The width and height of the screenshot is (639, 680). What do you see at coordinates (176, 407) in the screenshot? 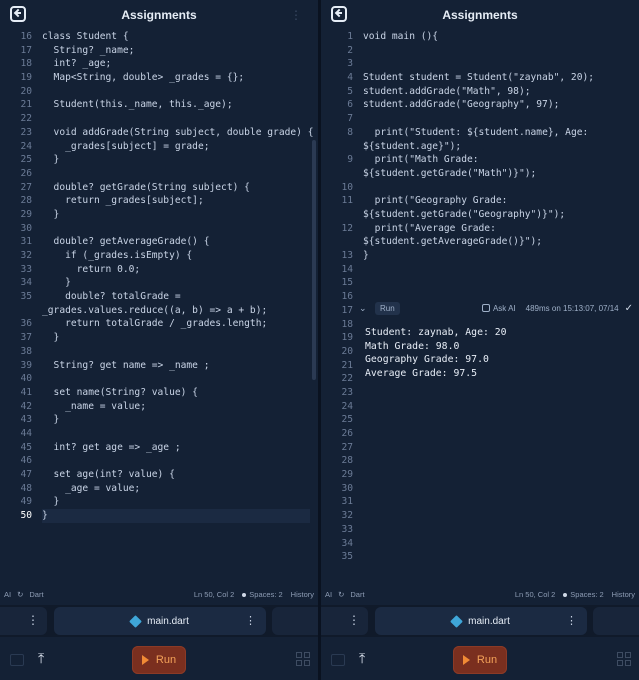
I see `code-line: _name = value;` at bounding box center [176, 407].